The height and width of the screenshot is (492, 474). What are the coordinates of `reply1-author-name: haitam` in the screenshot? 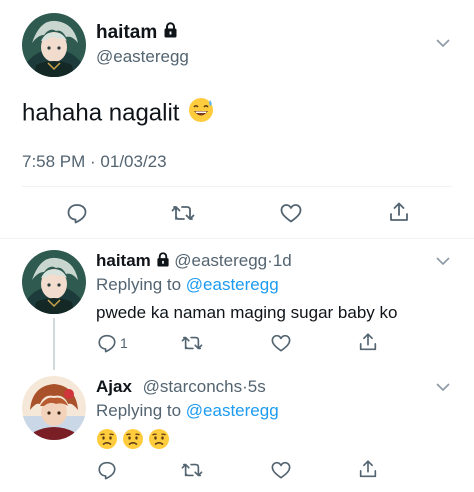 It's located at (123, 260).